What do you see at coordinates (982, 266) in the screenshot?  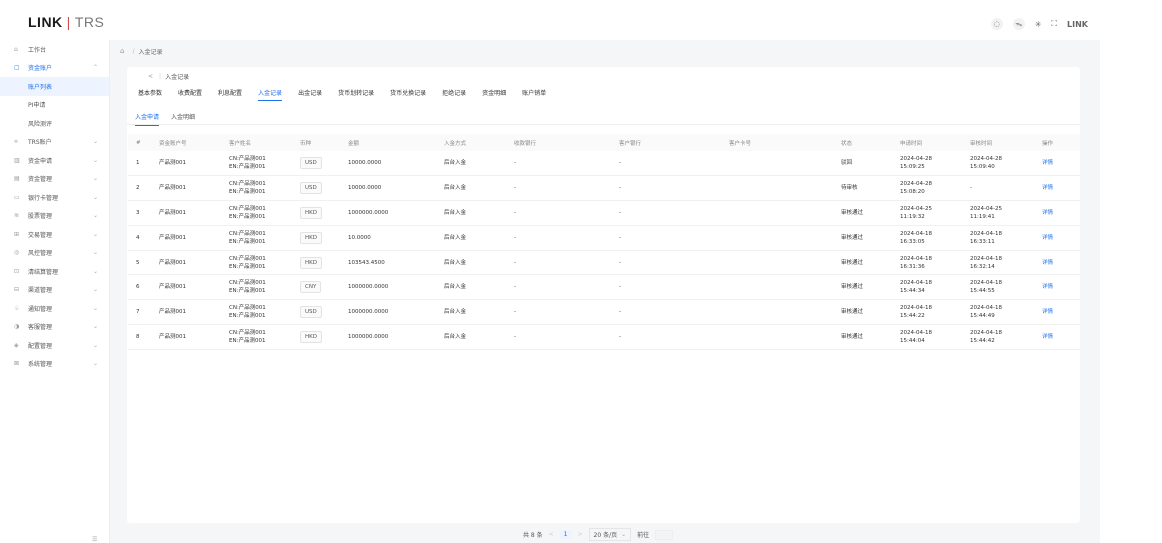 I see `review-time: 16:32:14` at bounding box center [982, 266].